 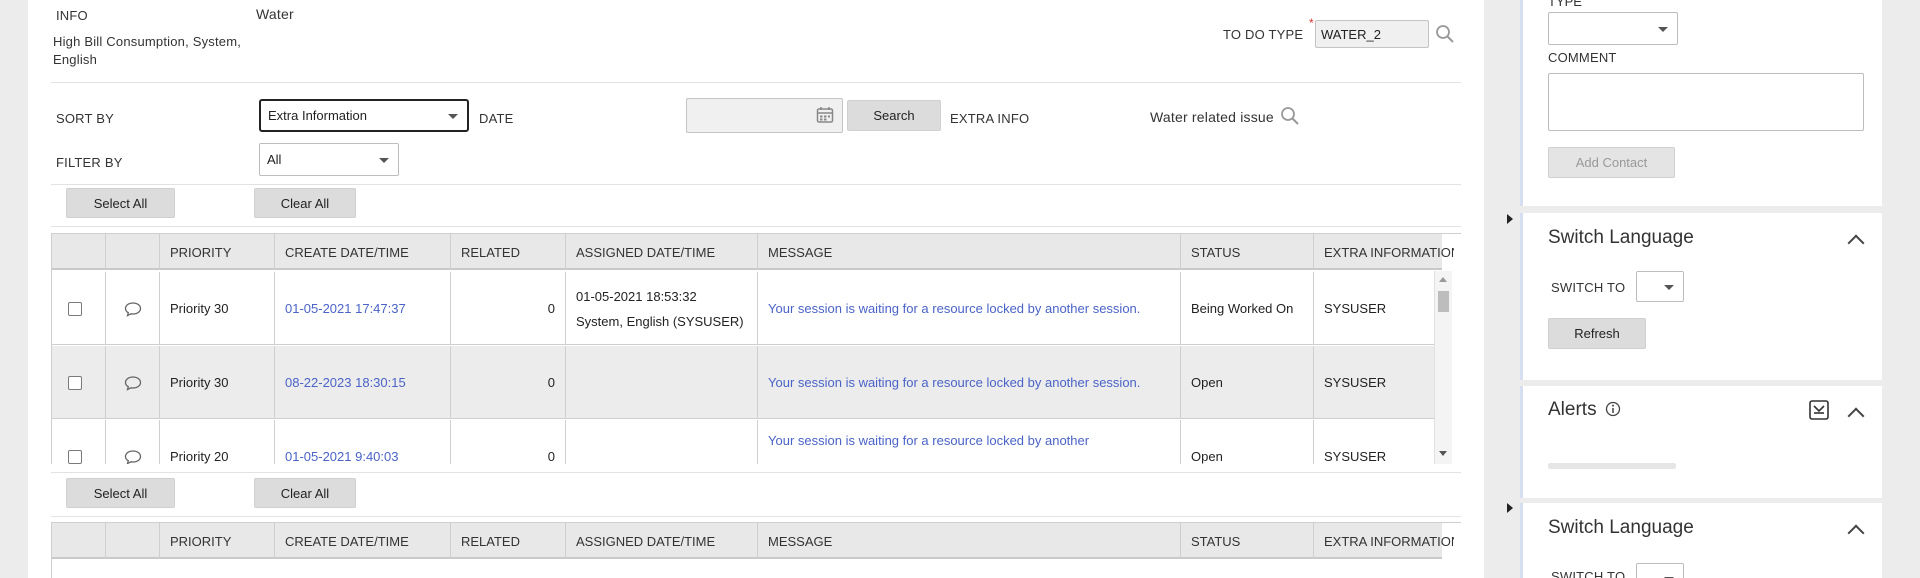 I want to click on scrollbar-thumb, so click(x=1443, y=301).